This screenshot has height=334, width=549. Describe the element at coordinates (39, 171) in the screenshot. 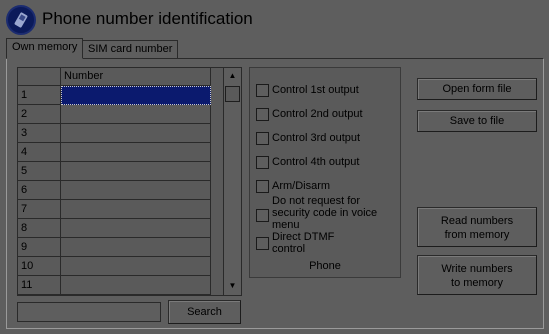

I see `row-index: 5` at that location.